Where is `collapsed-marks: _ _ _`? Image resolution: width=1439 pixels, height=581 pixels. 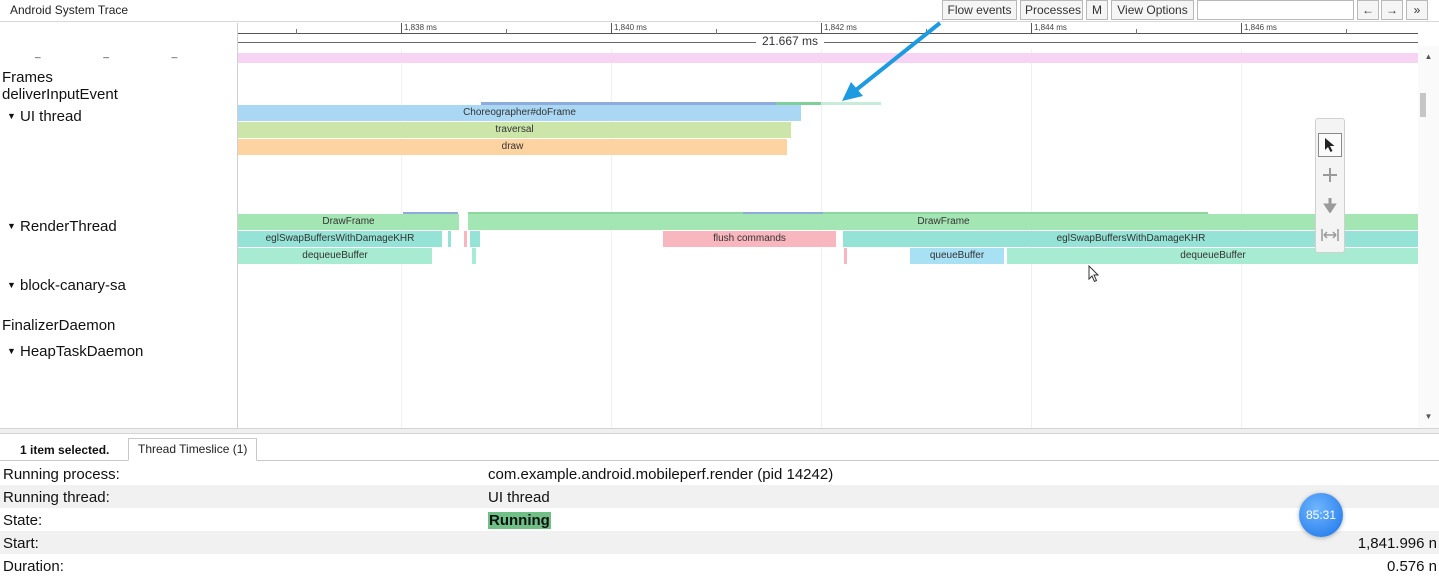
collapsed-marks: _ _ _ is located at coordinates (121, 53).